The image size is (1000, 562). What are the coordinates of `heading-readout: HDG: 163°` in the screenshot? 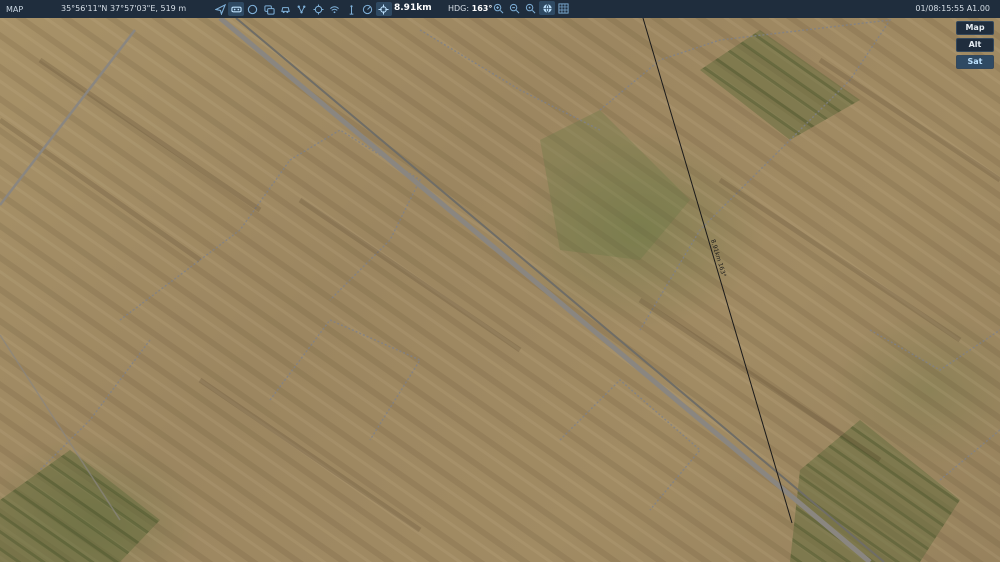 It's located at (470, 8).